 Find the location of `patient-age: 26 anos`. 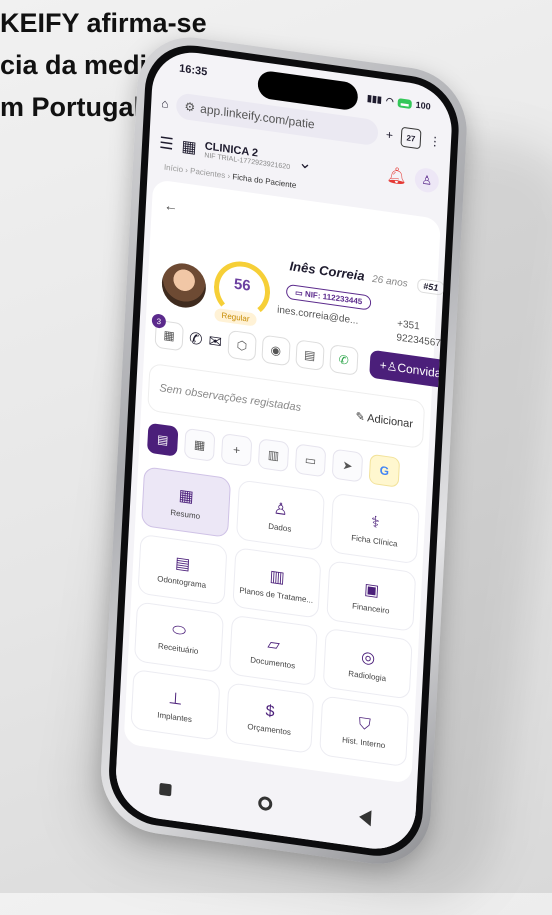

patient-age: 26 anos is located at coordinates (389, 281).